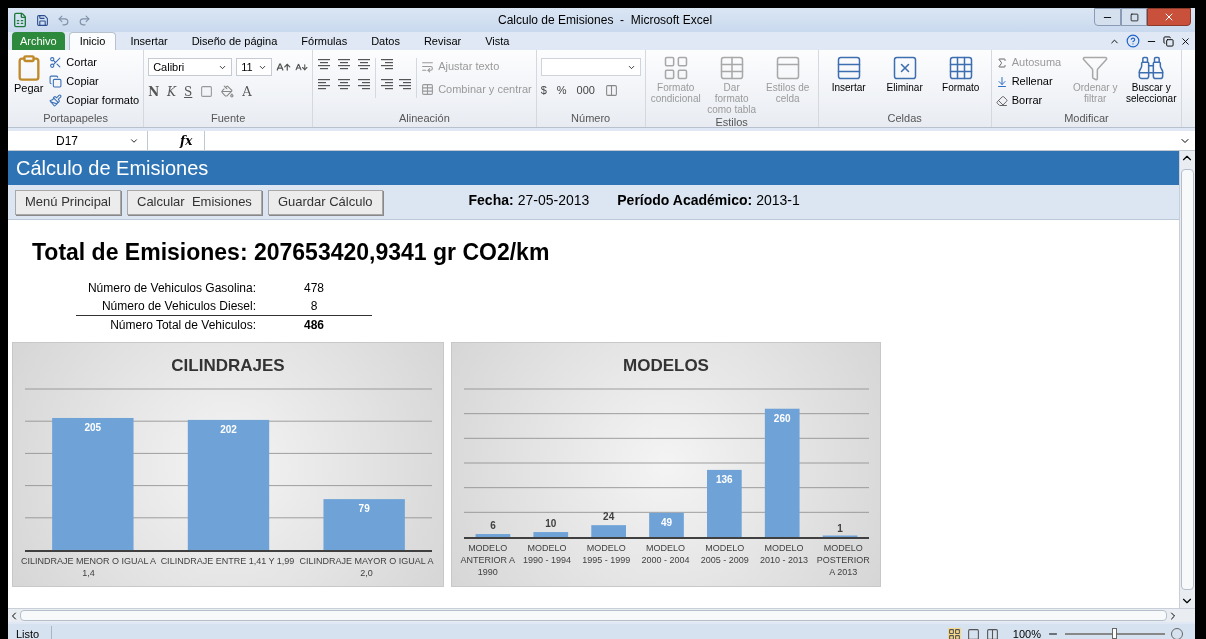 This screenshot has height=639, width=1206. Describe the element at coordinates (685, 200) in the screenshot. I see `field-label: Período Académico:` at that location.